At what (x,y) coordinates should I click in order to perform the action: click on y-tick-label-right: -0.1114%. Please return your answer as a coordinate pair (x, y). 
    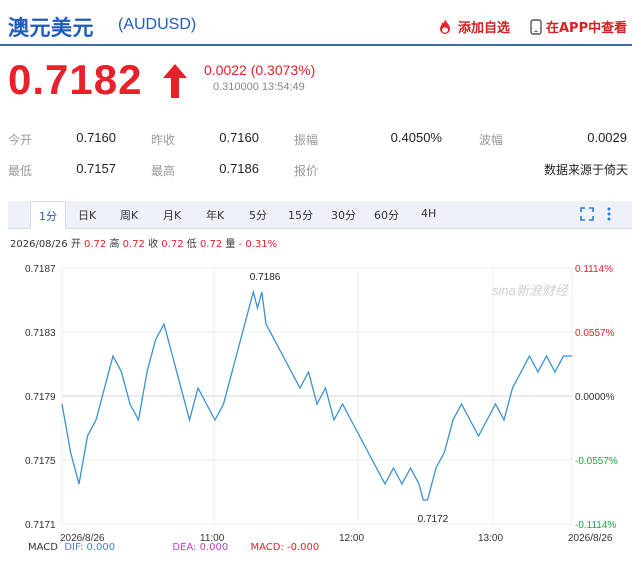
    Looking at the image, I should click on (595, 525).